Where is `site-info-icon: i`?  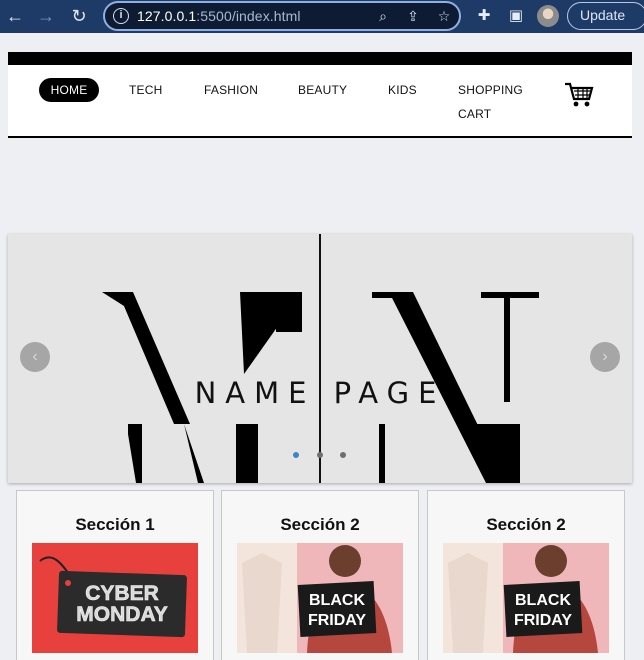 site-info-icon: i is located at coordinates (121, 16).